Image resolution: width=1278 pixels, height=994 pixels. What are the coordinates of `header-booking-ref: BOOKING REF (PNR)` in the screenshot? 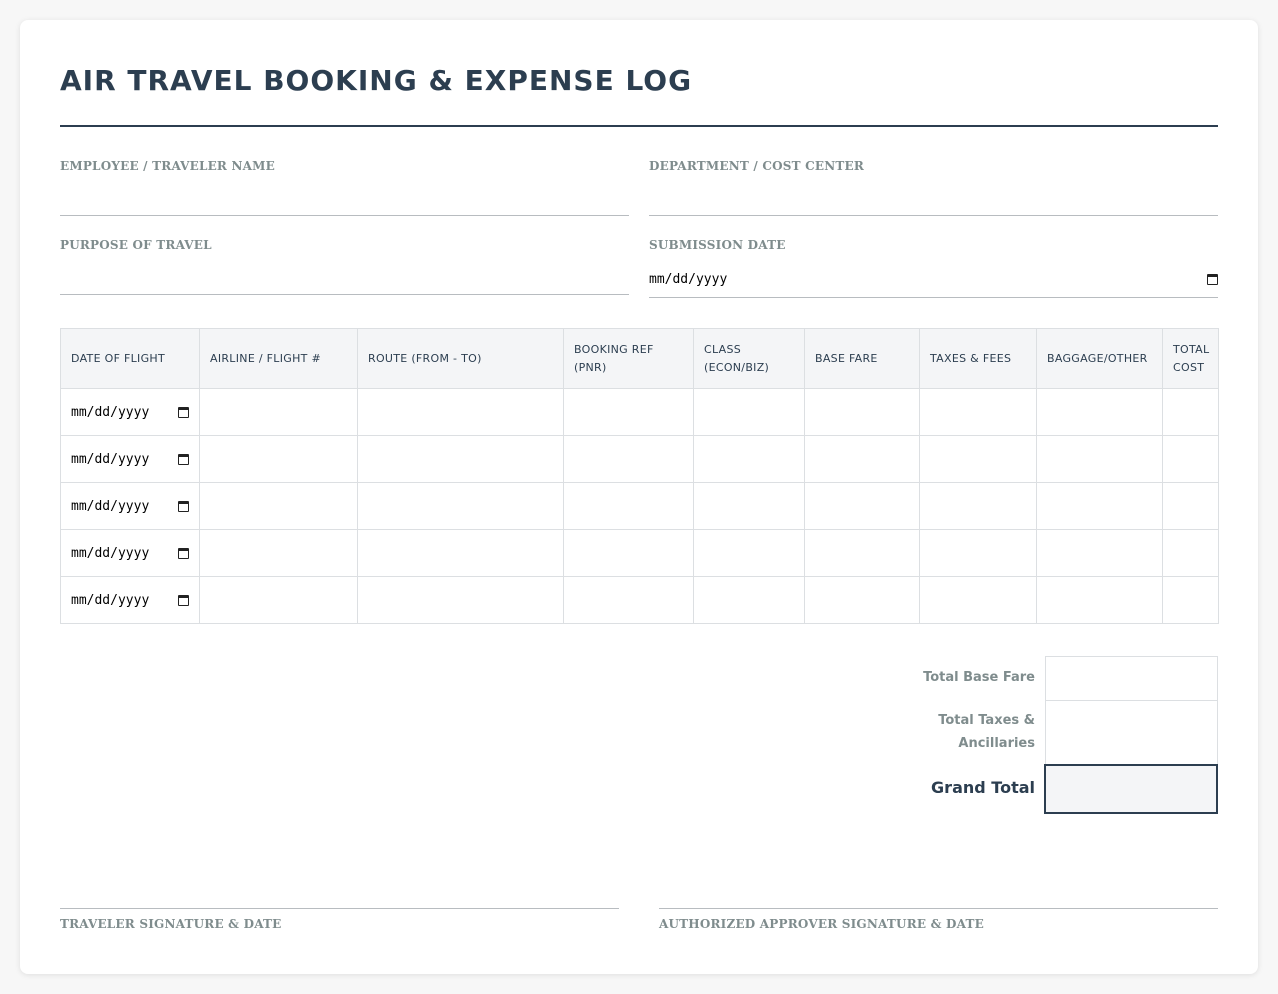 It's located at (628, 358).